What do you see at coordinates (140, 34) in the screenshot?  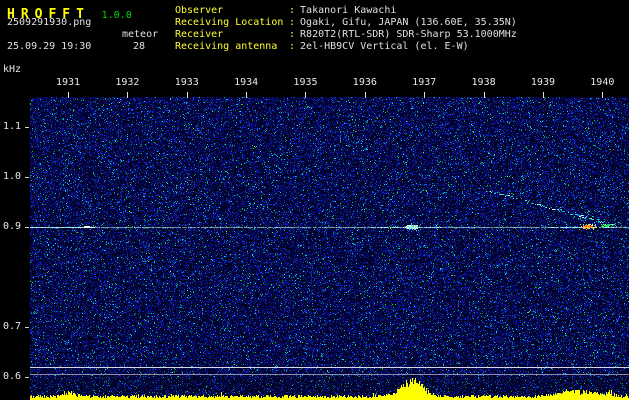 I see `mode-label: meteor` at bounding box center [140, 34].